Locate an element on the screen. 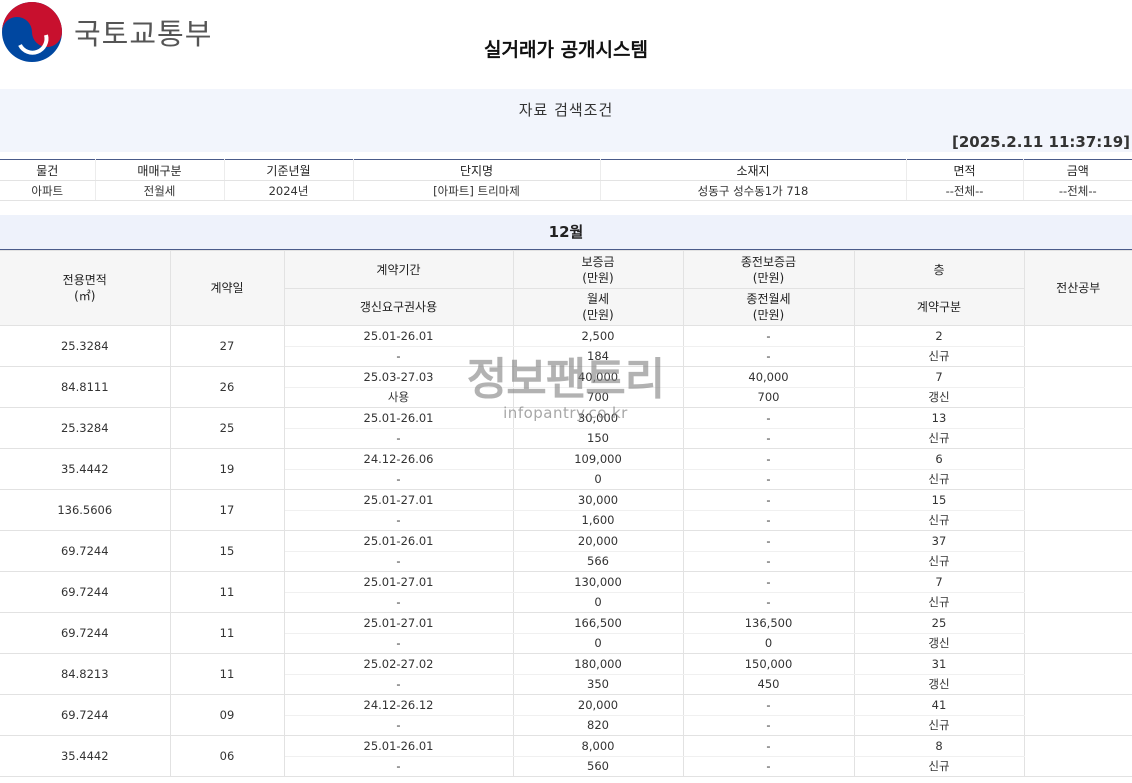  cell-contract-day: 17 is located at coordinates (227, 510).